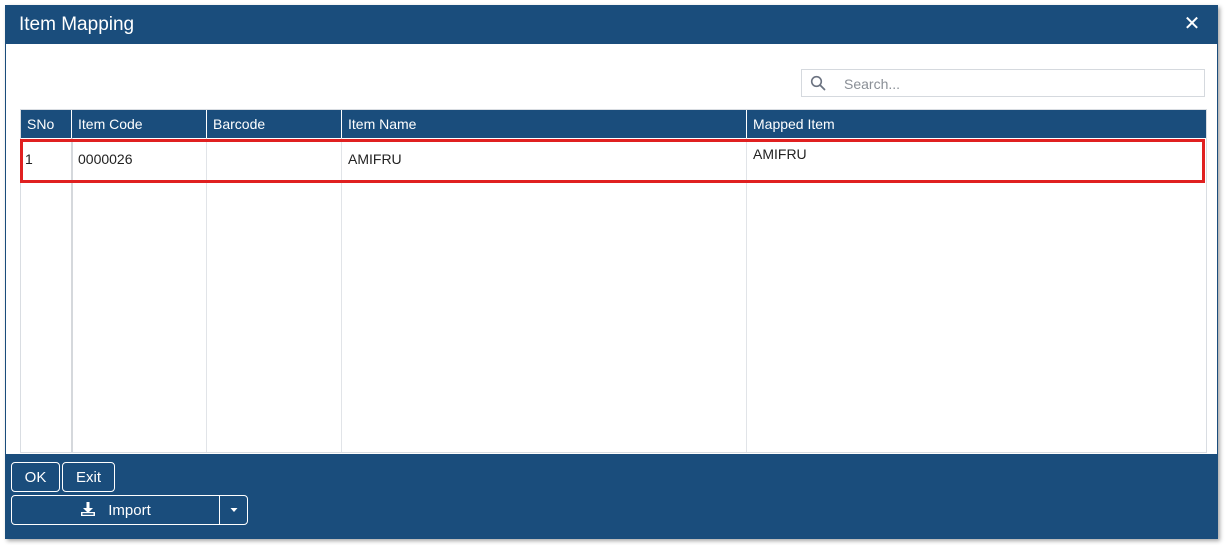 This screenshot has height=545, width=1225. Describe the element at coordinates (1019, 84) in the screenshot. I see `search-input` at that location.